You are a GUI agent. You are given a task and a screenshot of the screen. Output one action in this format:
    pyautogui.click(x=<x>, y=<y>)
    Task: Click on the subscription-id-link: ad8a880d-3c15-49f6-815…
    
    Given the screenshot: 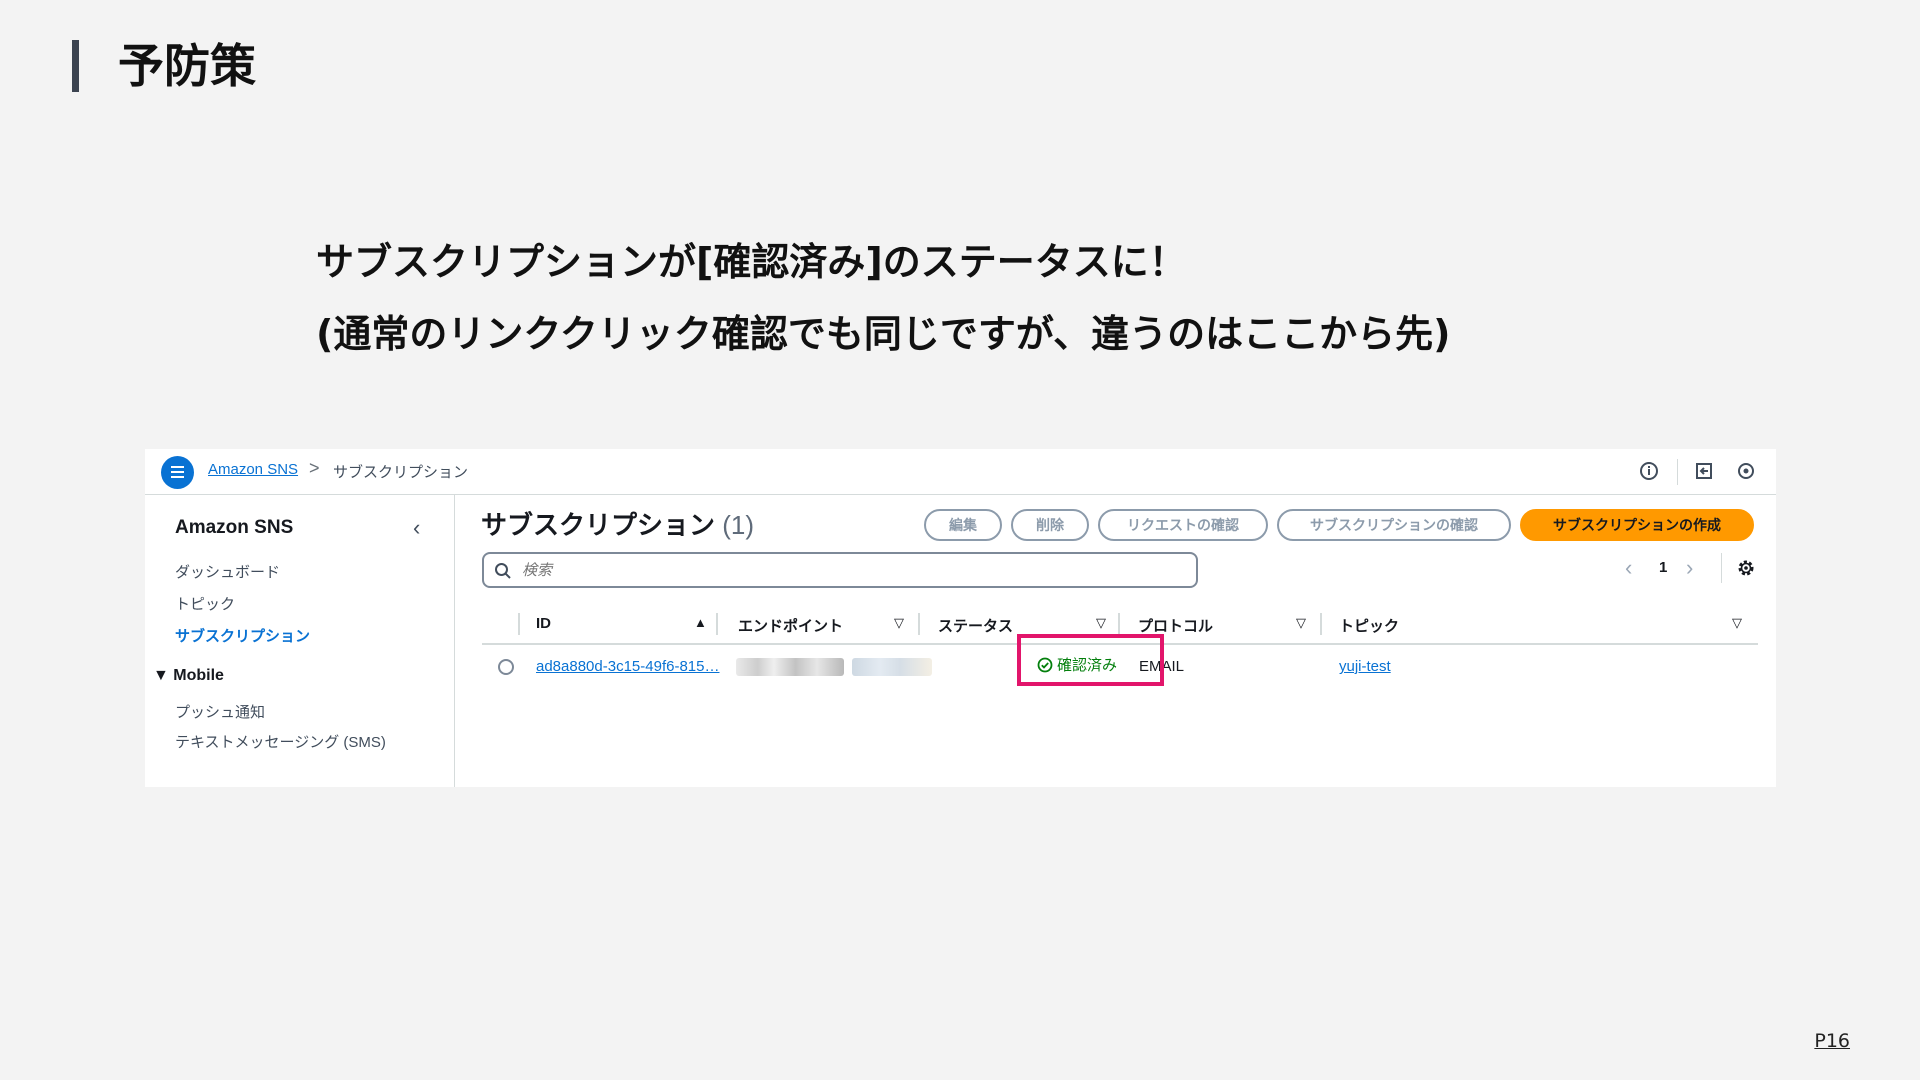 What is the action you would take?
    pyautogui.click(x=627, y=666)
    